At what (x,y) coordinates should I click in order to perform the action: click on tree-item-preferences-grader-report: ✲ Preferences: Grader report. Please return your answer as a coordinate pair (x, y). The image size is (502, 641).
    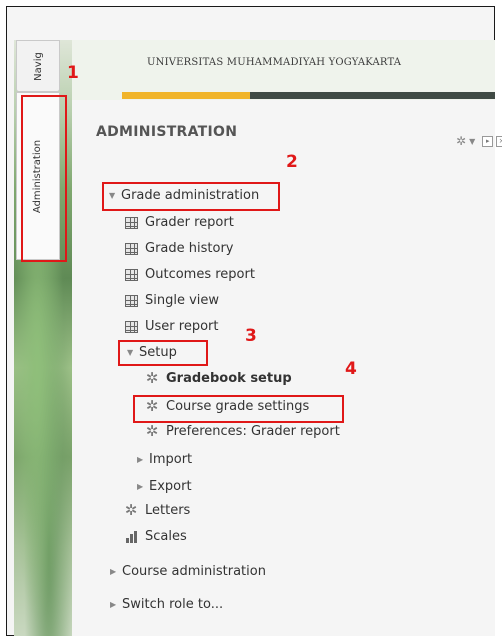
    Looking at the image, I should click on (242, 431).